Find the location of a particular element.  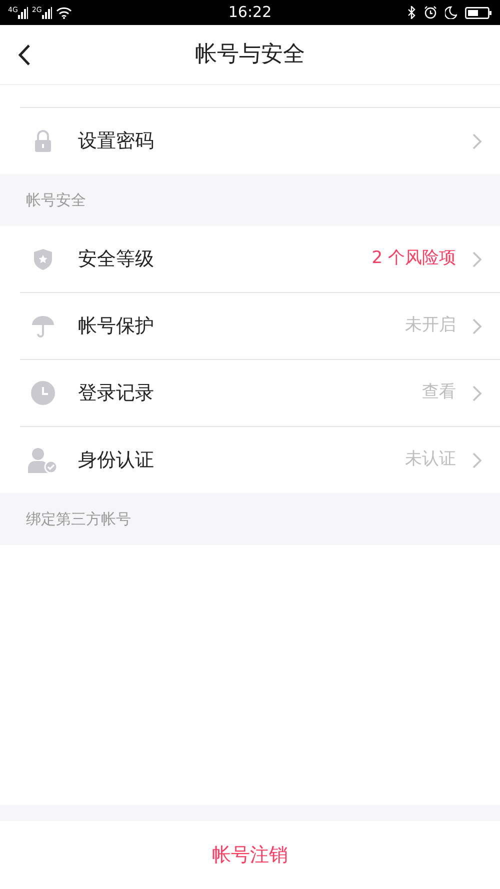

row-label: 安全等级 is located at coordinates (116, 259).